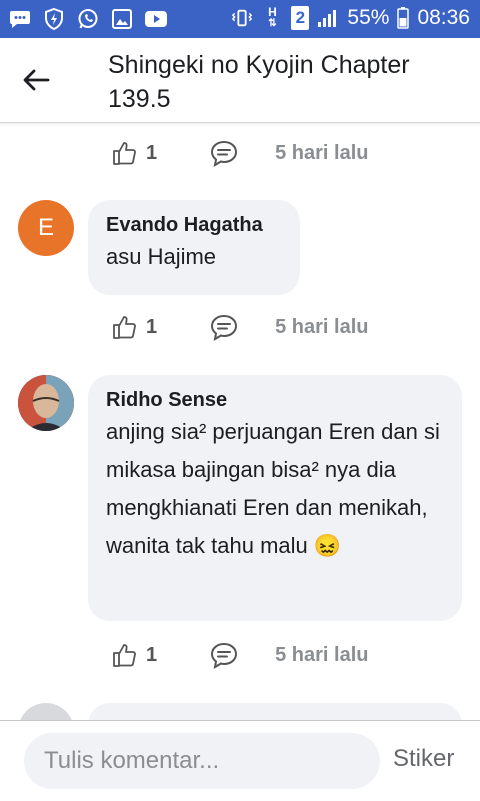  Describe the element at coordinates (275, 711) in the screenshot. I see `comment-bubble` at that location.